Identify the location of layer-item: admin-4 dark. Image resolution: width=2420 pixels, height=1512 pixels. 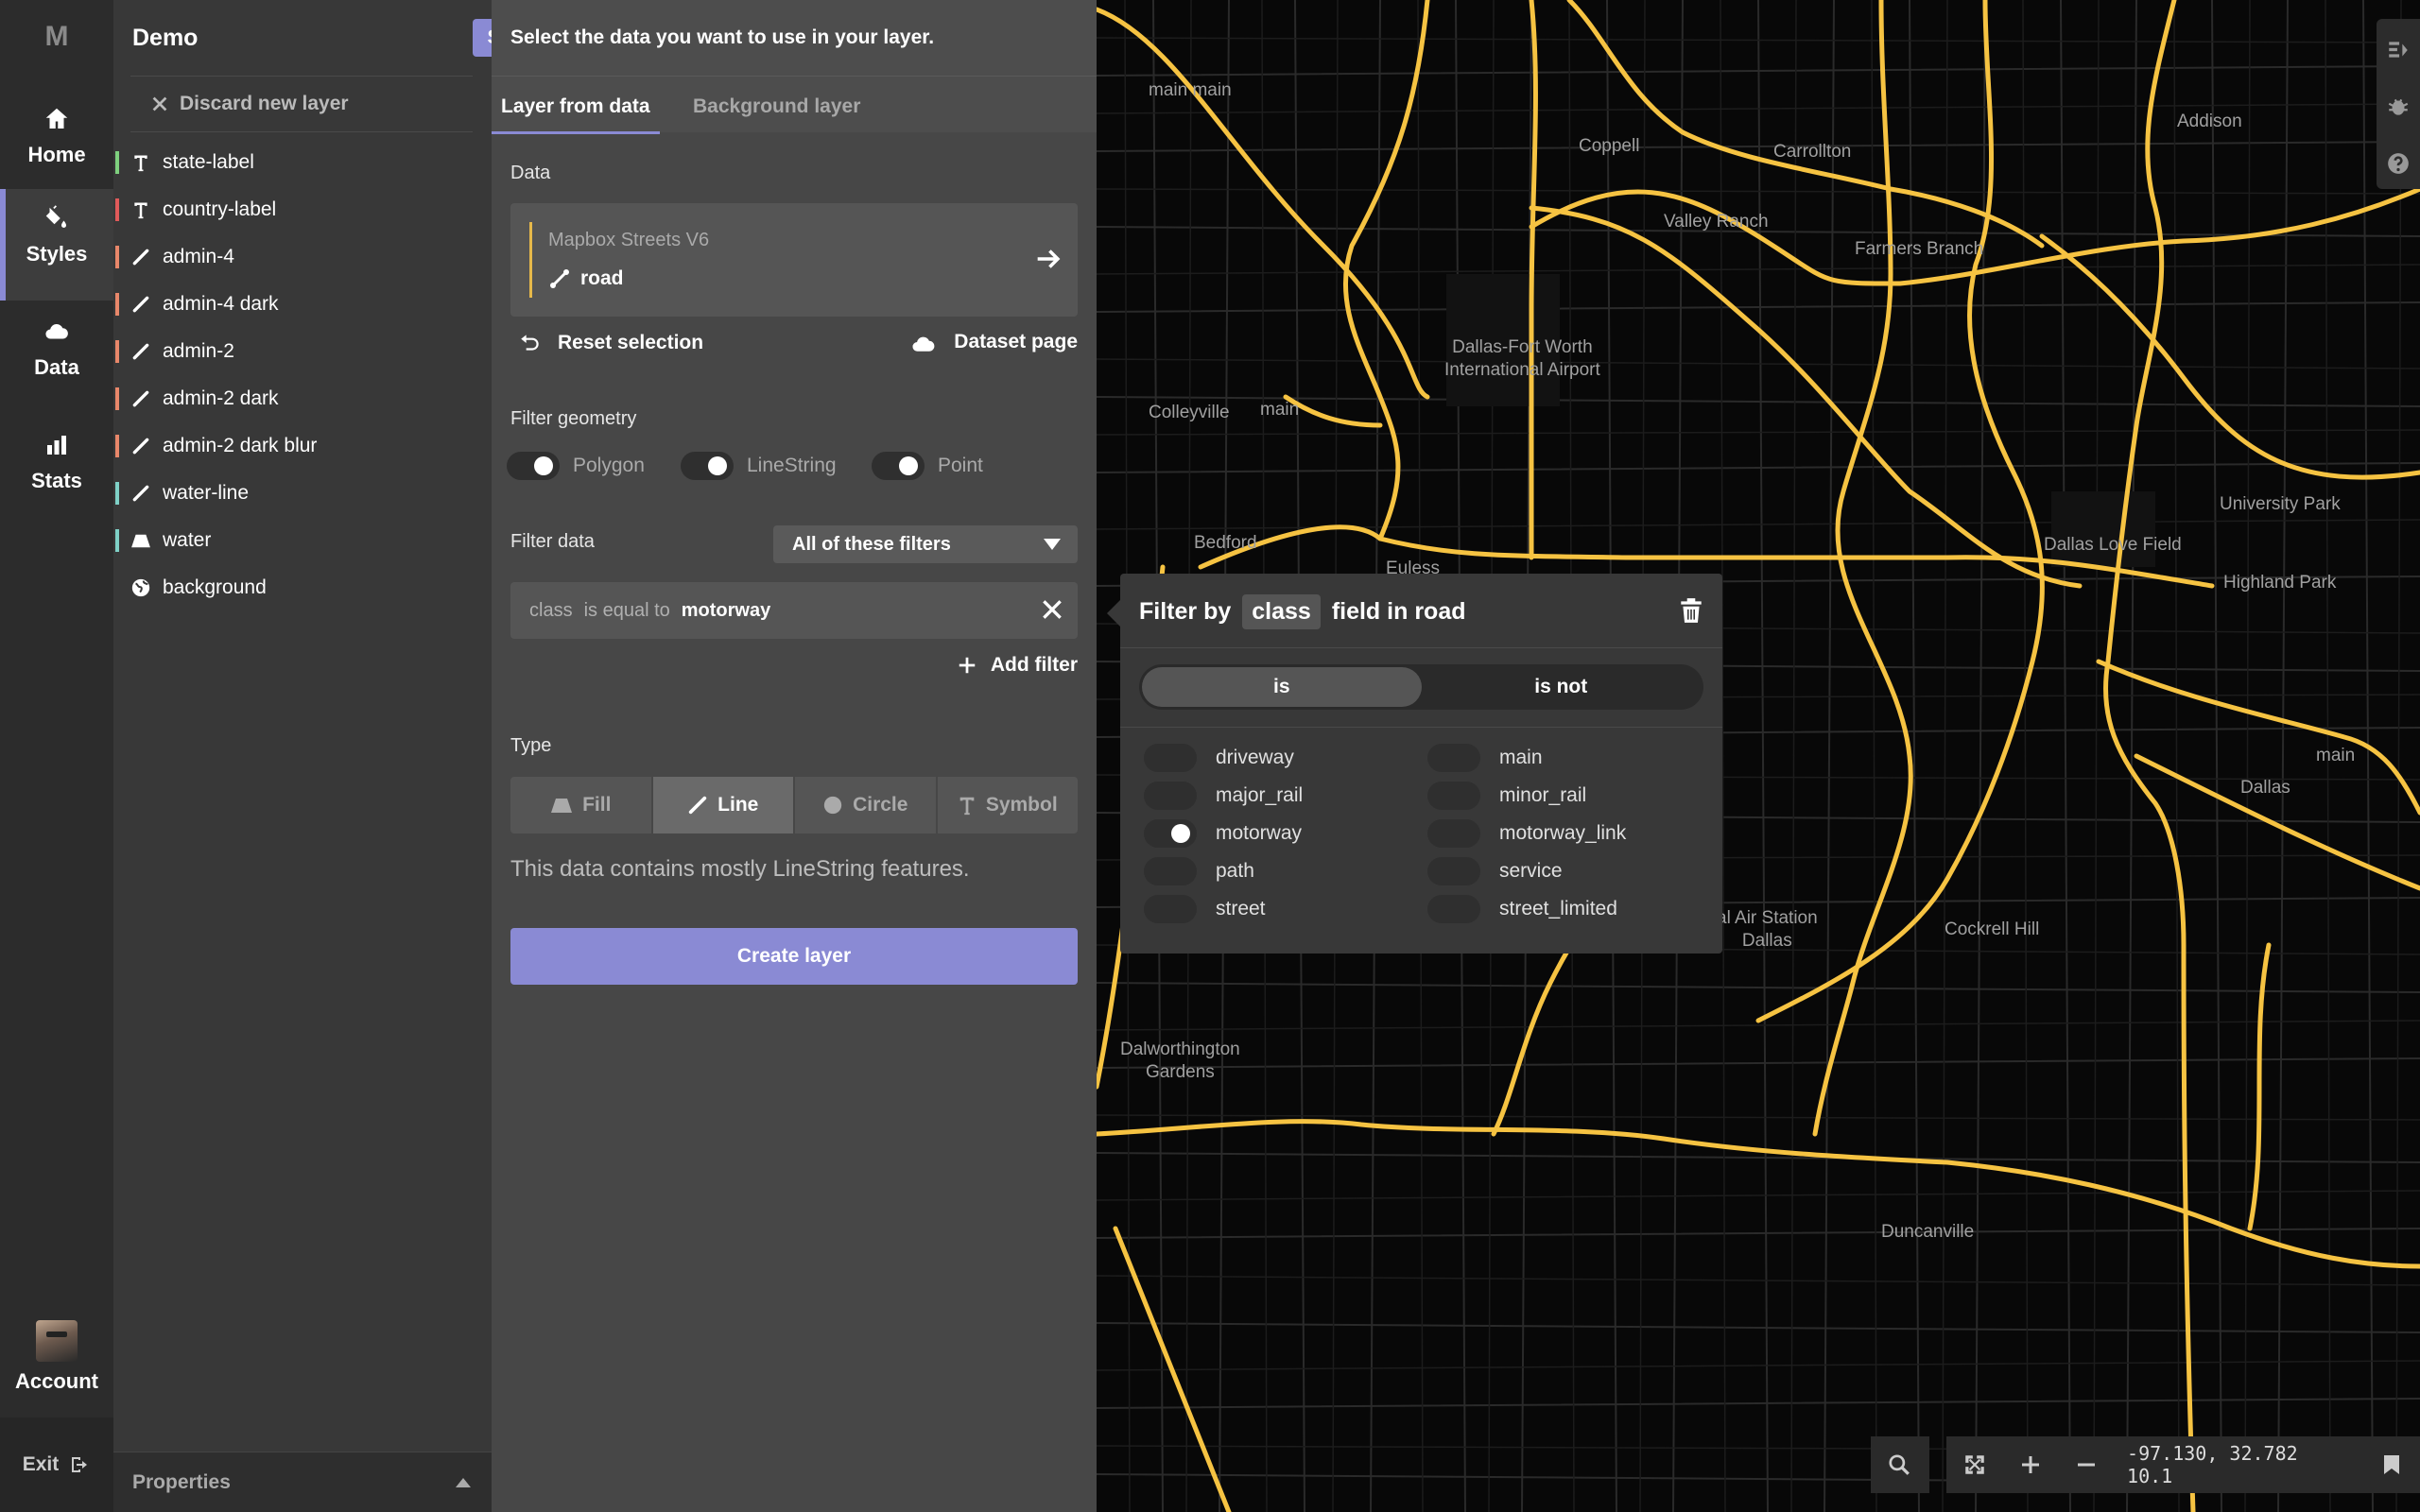
(302, 304).